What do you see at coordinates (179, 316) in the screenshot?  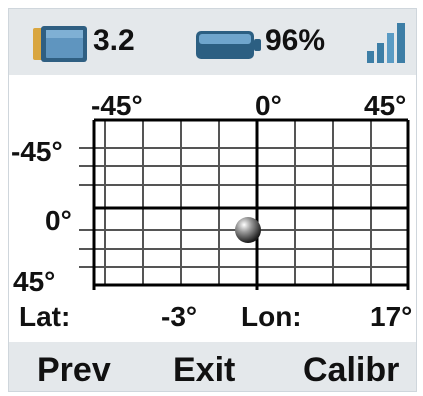 I see `latitude-value: -3°` at bounding box center [179, 316].